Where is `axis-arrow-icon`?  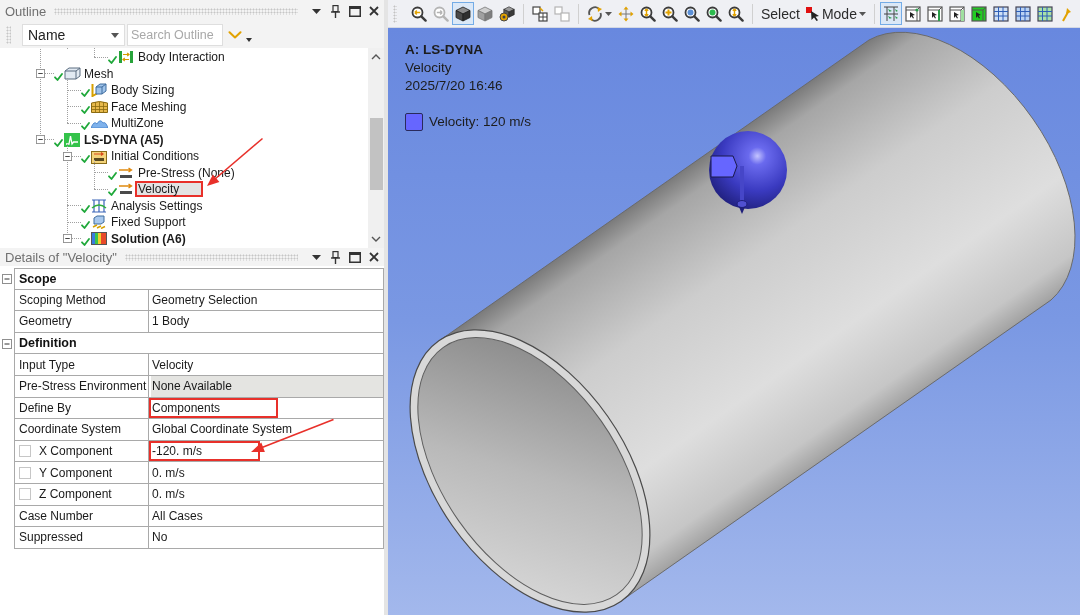 axis-arrow-icon is located at coordinates (1066, 13).